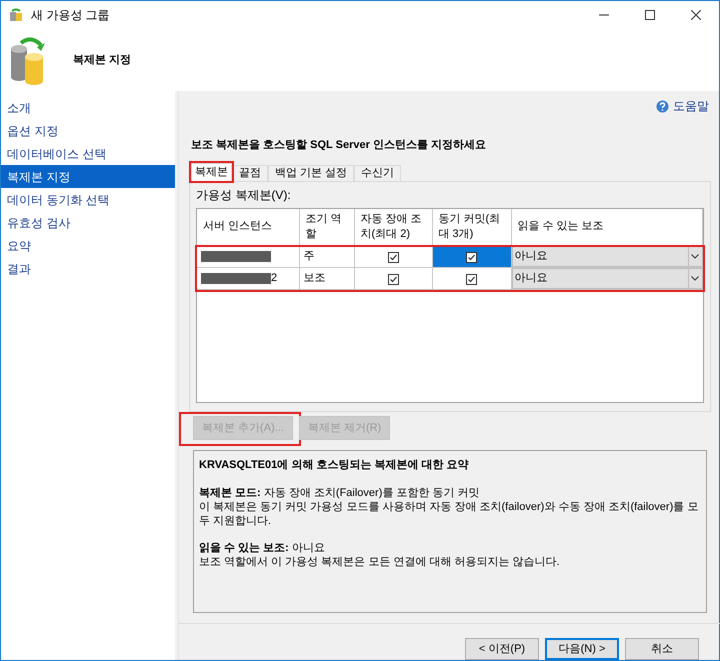  Describe the element at coordinates (662, 649) in the screenshot. I see `footer-button: 취소` at that location.